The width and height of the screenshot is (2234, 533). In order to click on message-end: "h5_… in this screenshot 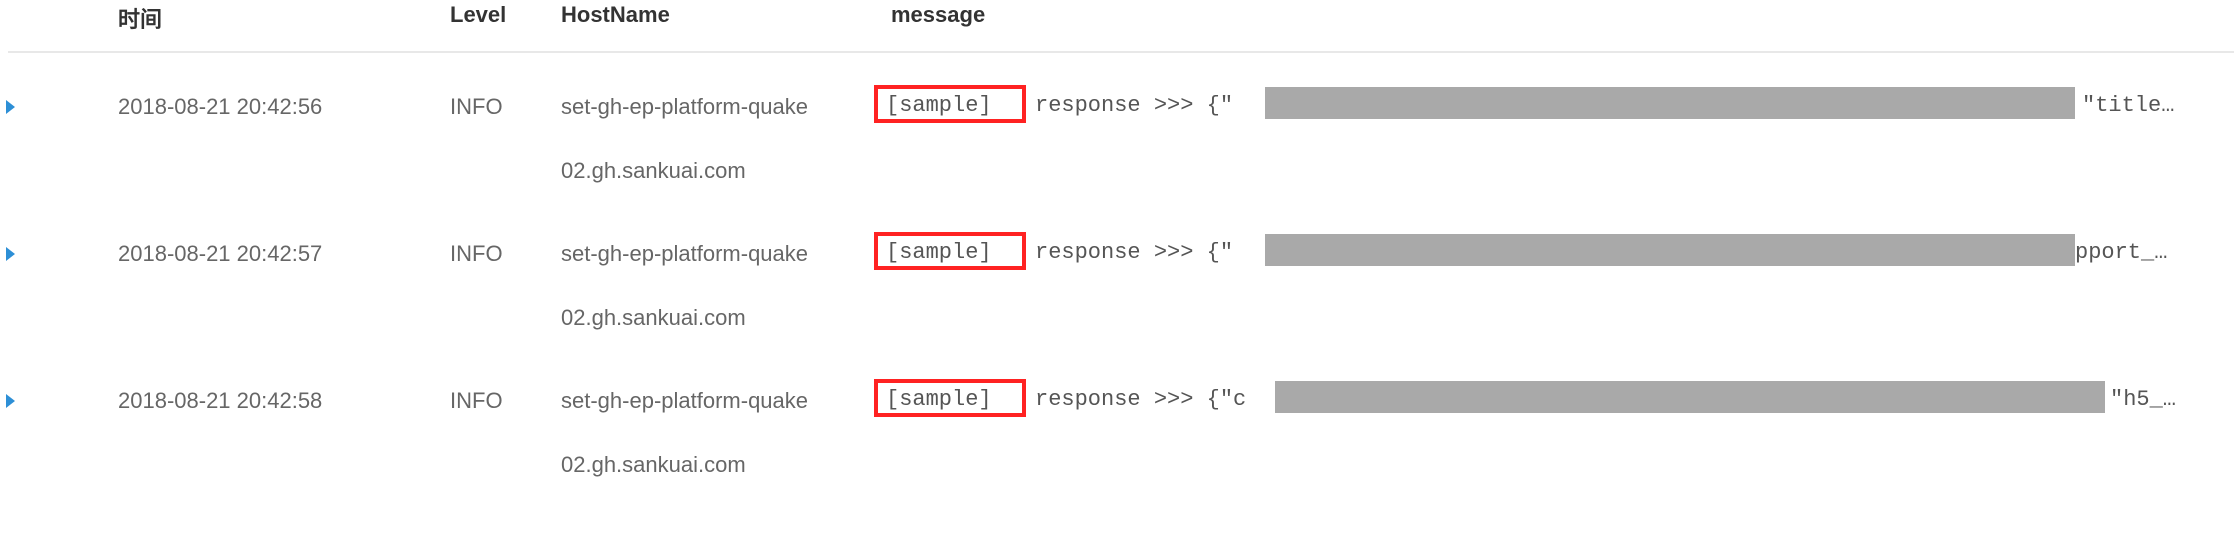, I will do `click(2143, 399)`.